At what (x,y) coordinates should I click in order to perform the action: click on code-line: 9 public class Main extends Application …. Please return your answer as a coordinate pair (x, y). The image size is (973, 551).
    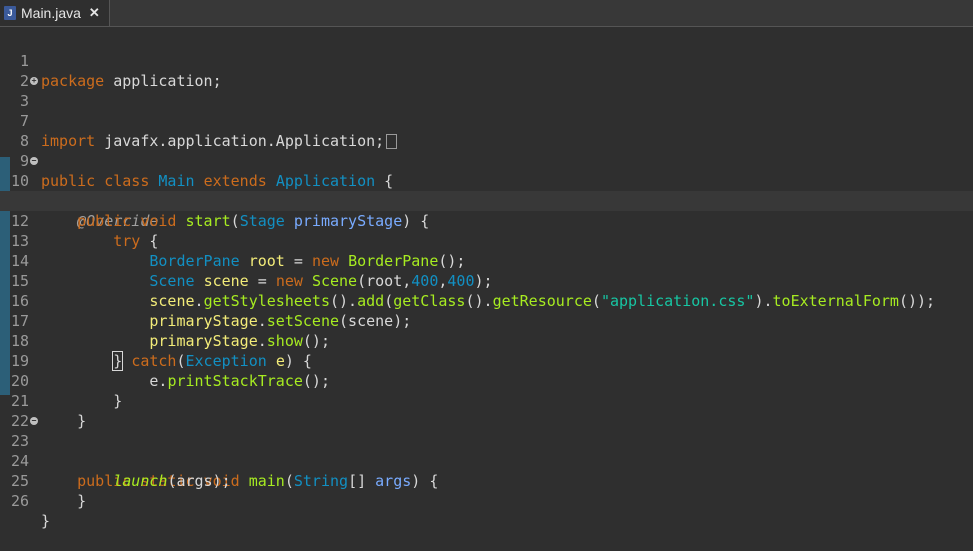
    Looking at the image, I should click on (486, 160).